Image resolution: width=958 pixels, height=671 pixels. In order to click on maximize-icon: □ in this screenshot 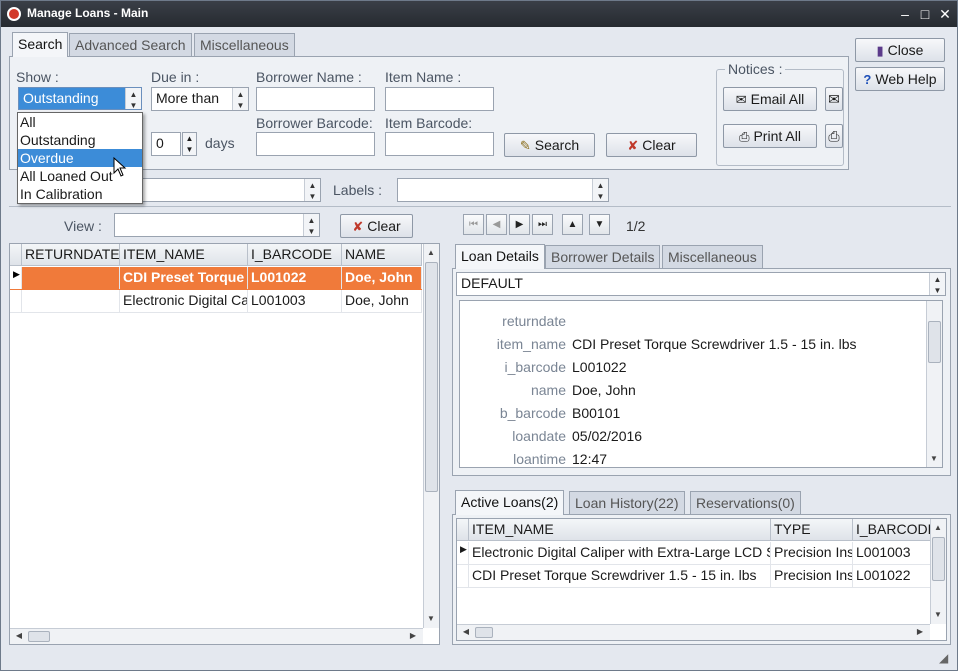, I will do `click(925, 14)`.